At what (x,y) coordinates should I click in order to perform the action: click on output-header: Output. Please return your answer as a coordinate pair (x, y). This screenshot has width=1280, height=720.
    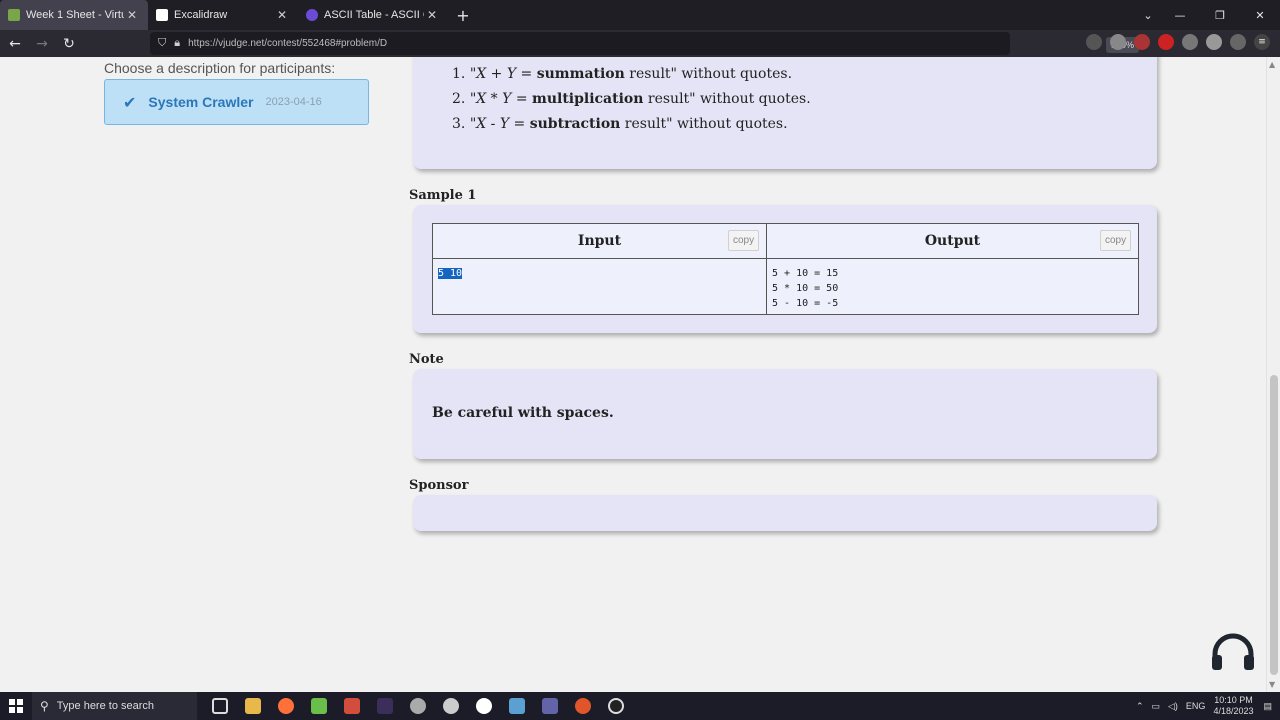
    Looking at the image, I should click on (952, 241).